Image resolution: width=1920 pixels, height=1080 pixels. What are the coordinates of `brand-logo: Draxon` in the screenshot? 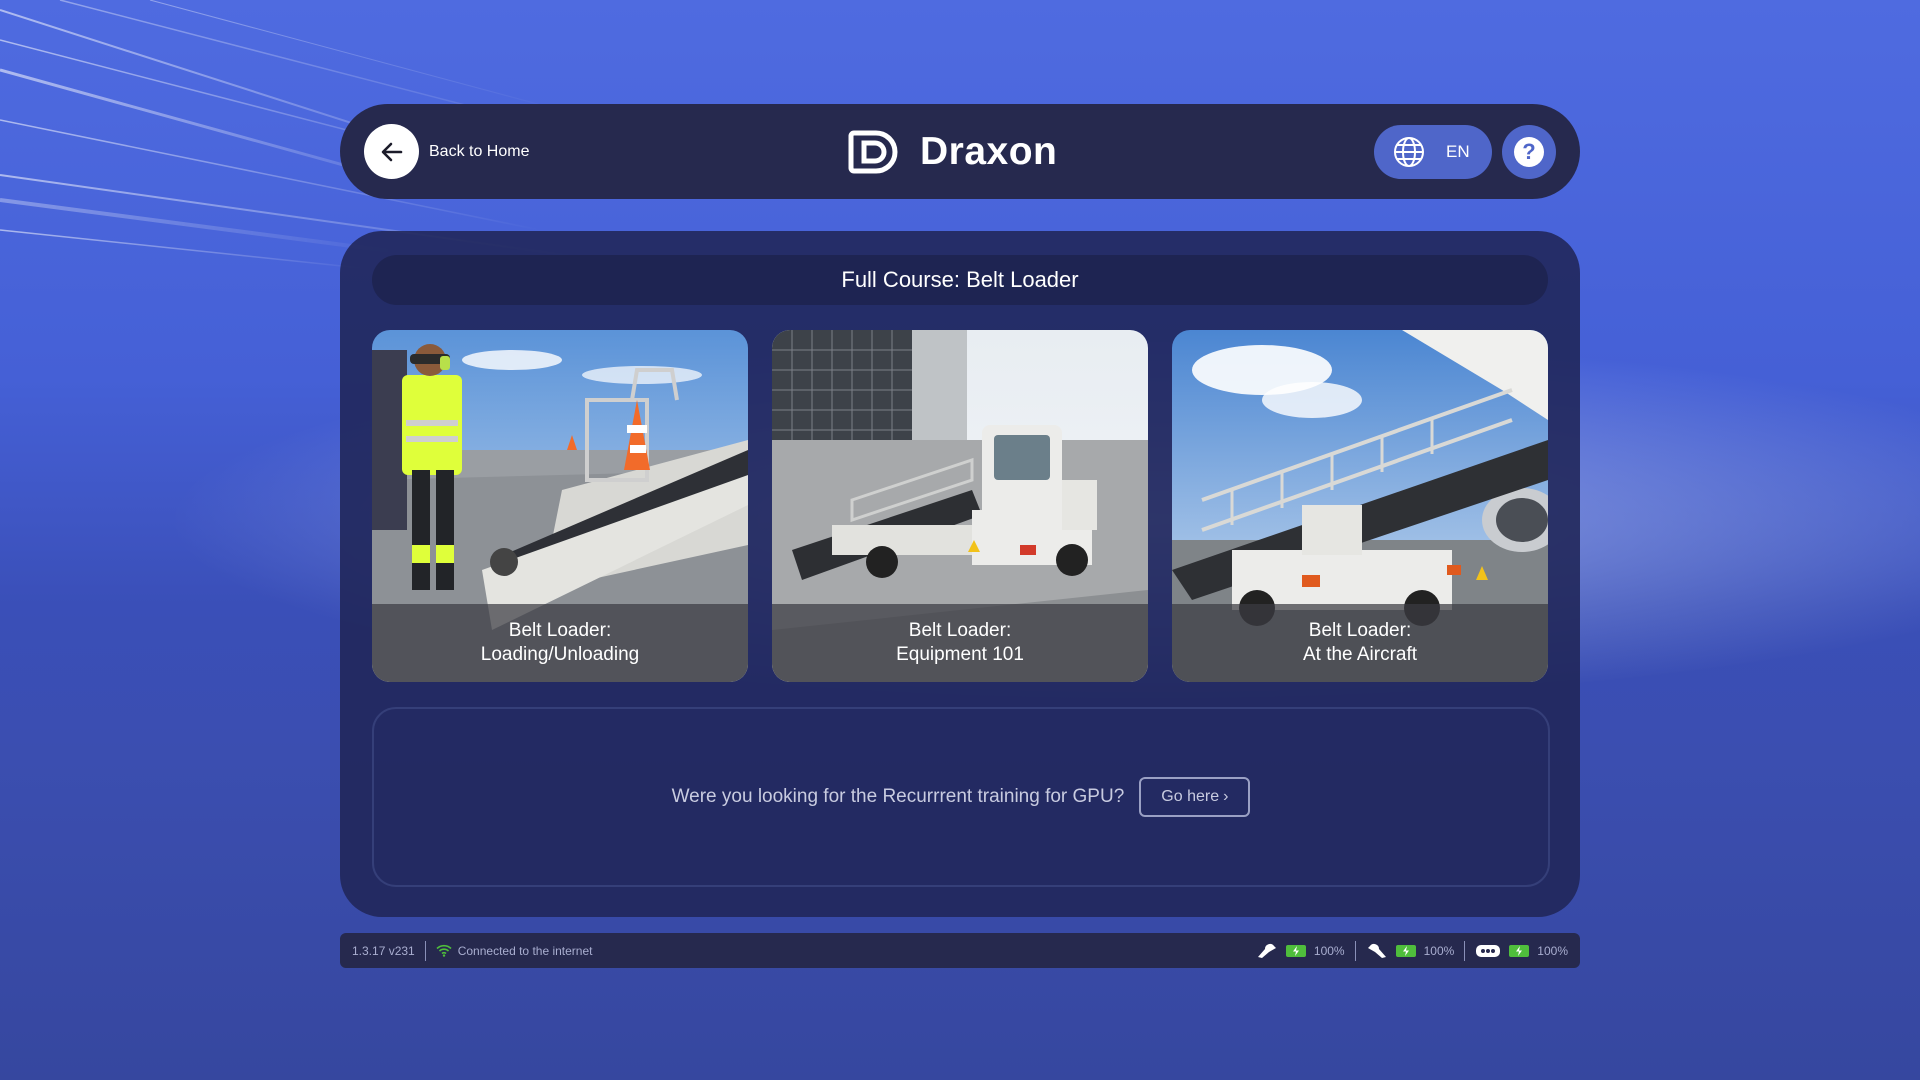 It's located at (952, 152).